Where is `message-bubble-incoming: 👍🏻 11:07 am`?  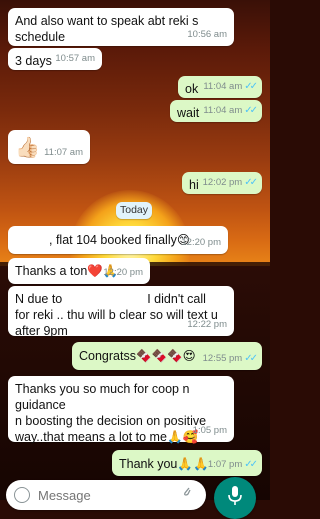
message-bubble-incoming: 👍🏻 11:07 am is located at coordinates (49, 147).